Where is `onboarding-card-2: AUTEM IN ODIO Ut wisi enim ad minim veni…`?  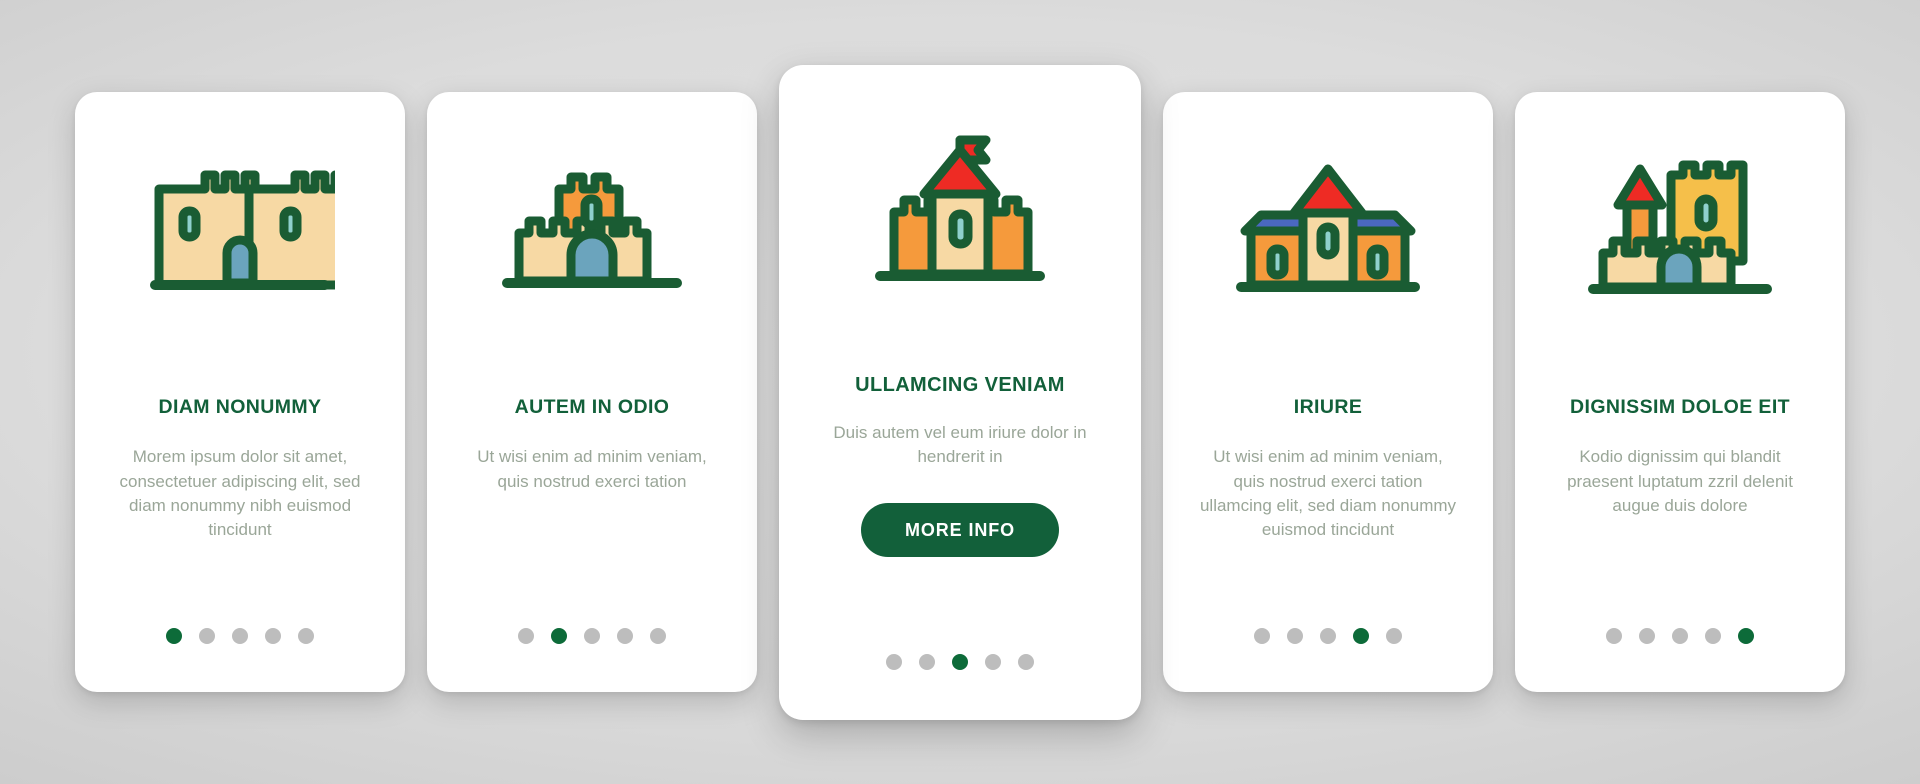 onboarding-card-2: AUTEM IN ODIO Ut wisi enim ad minim veni… is located at coordinates (592, 392).